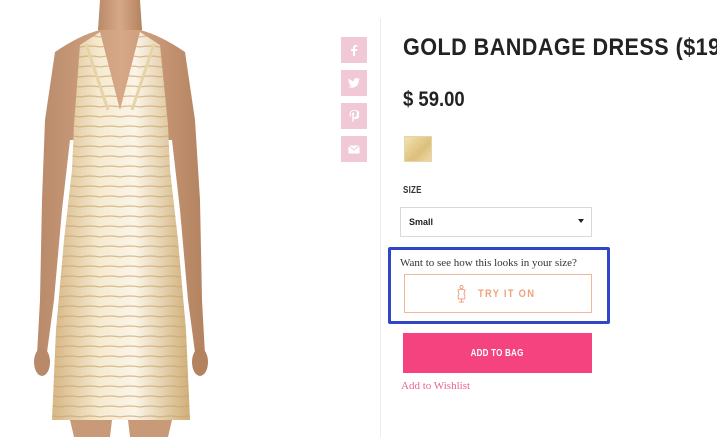 The width and height of the screenshot is (717, 442). I want to click on facebook-icon, so click(354, 50).